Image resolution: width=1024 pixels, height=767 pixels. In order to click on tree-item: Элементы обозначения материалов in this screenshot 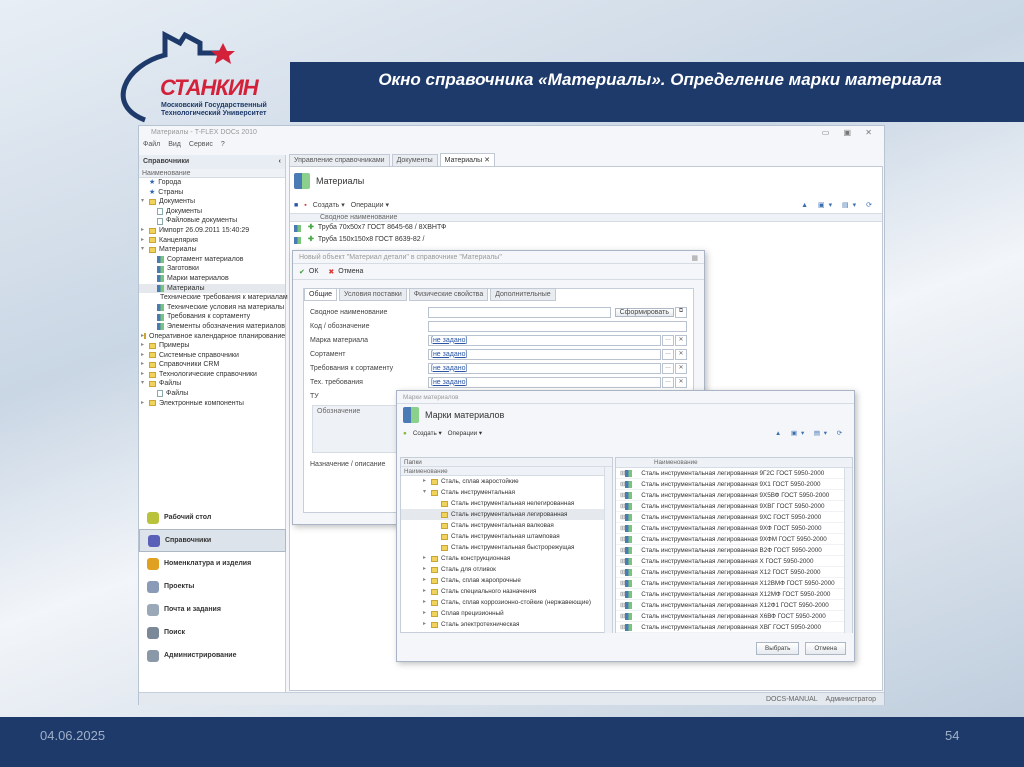, I will do `click(212, 327)`.